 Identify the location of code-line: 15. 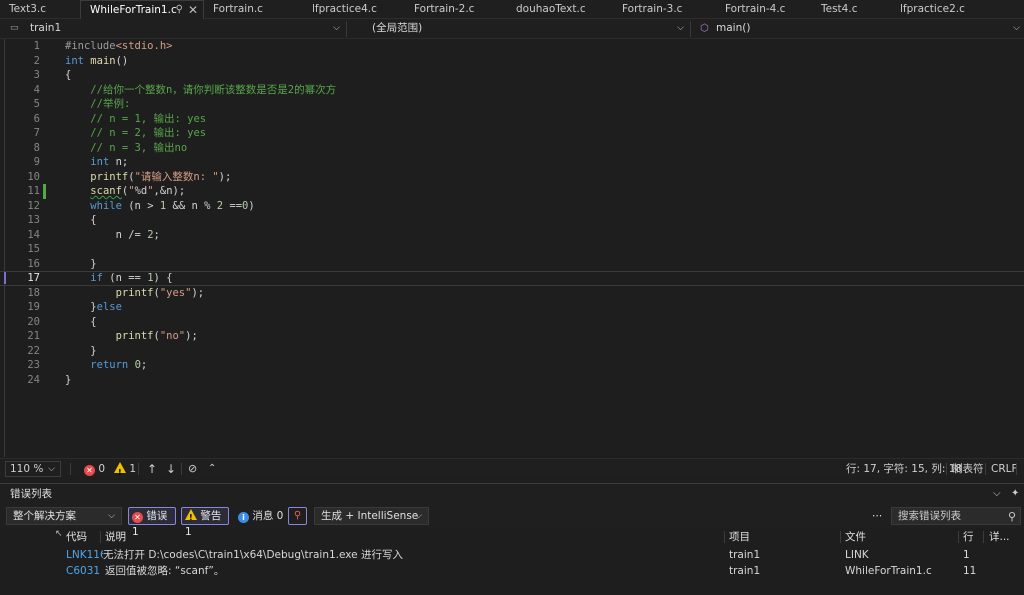
(512, 249).